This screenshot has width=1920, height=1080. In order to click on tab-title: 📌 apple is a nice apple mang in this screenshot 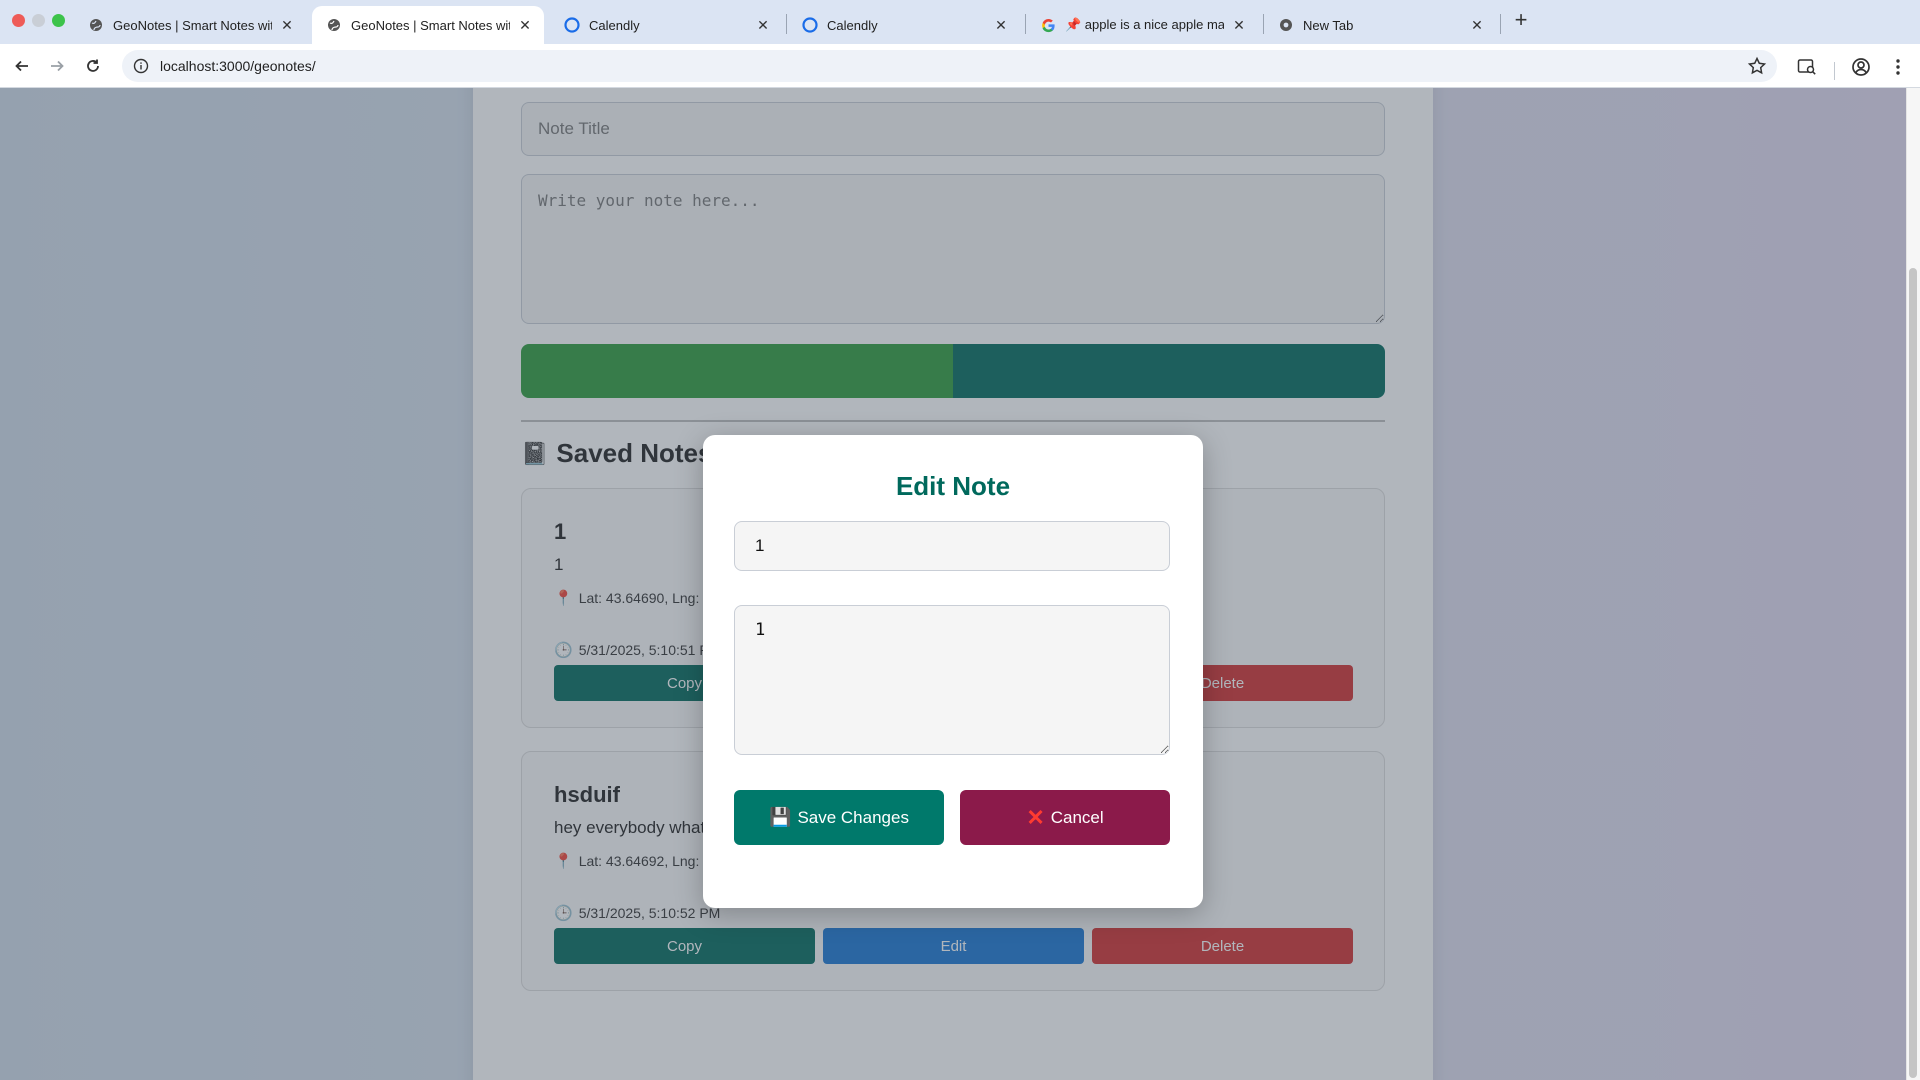, I will do `click(1144, 24)`.